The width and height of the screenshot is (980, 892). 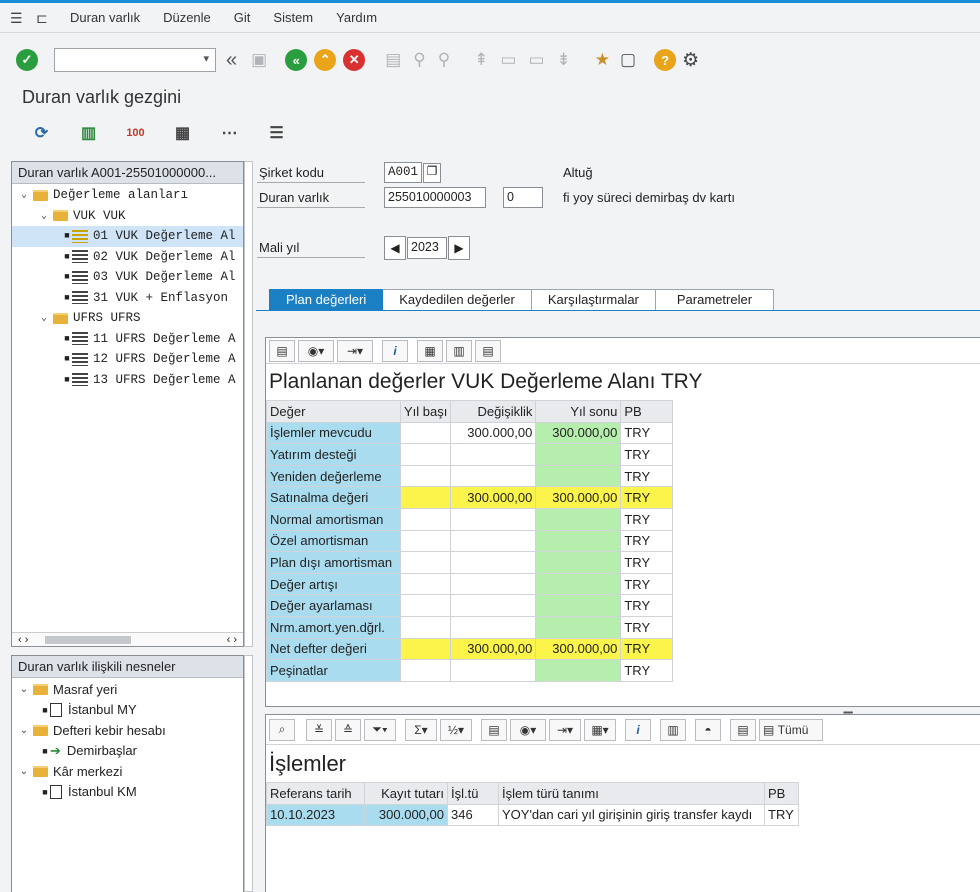 I want to click on col-isl-tu: İşl.tü, so click(x=473, y=793).